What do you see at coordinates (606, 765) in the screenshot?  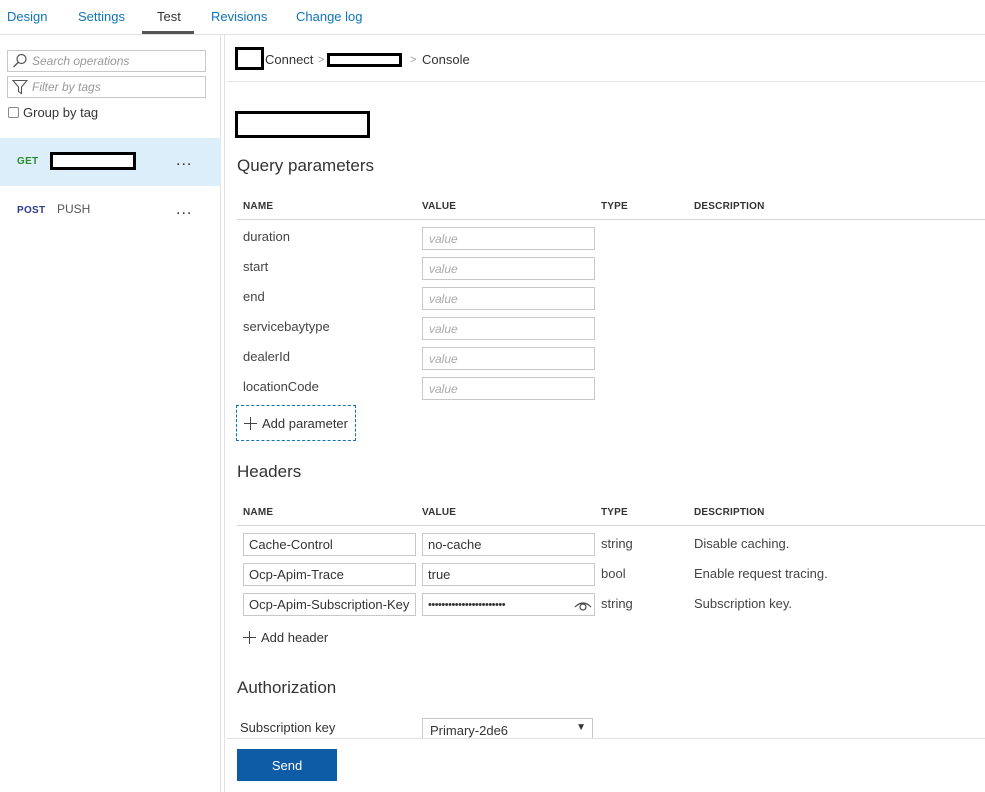 I see `action-footer` at bounding box center [606, 765].